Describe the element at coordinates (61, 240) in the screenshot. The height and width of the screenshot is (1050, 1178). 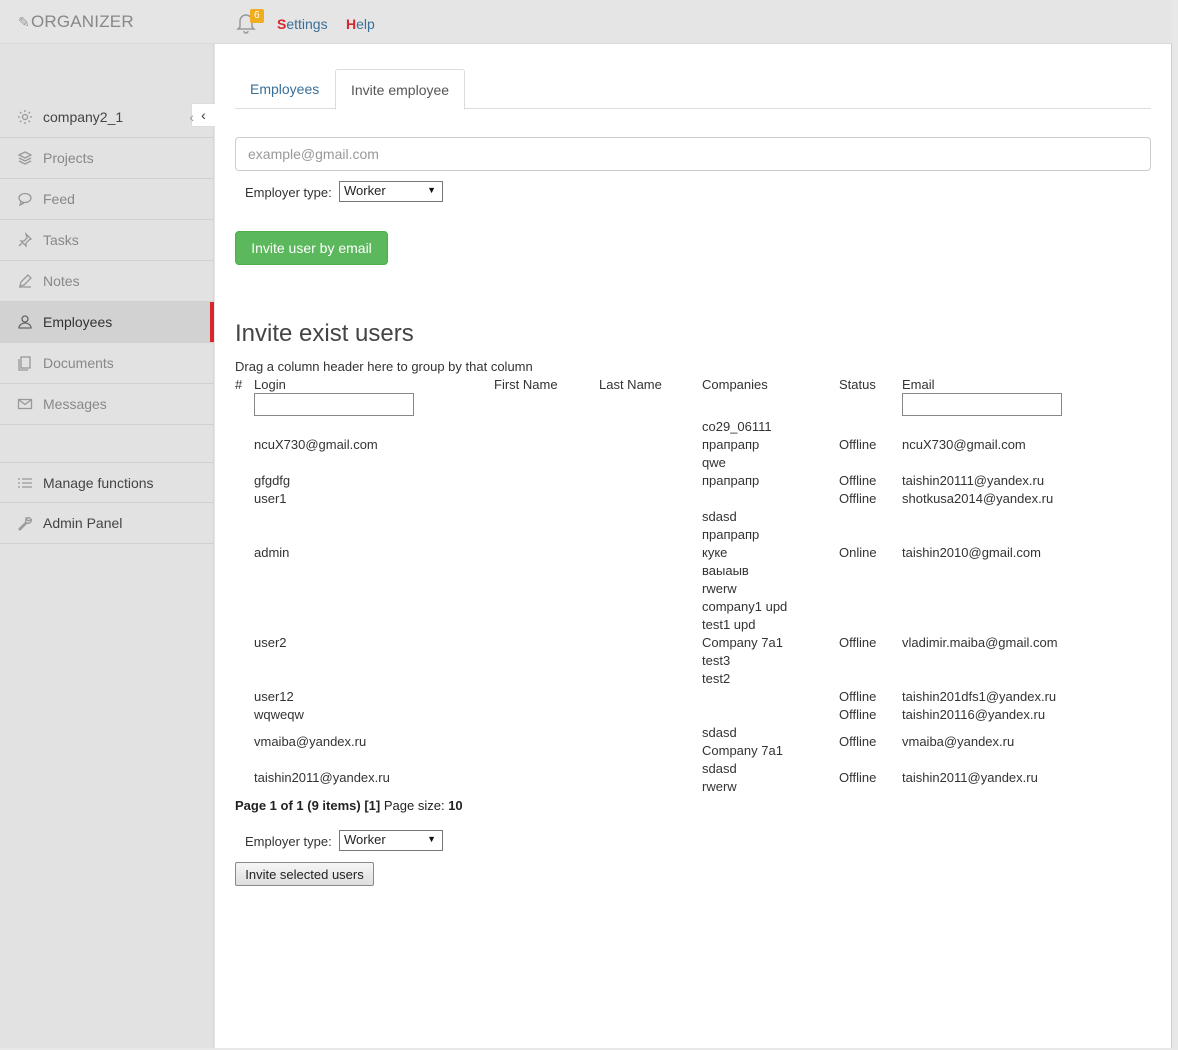
I see `sidebar-item-label: Tasks` at that location.